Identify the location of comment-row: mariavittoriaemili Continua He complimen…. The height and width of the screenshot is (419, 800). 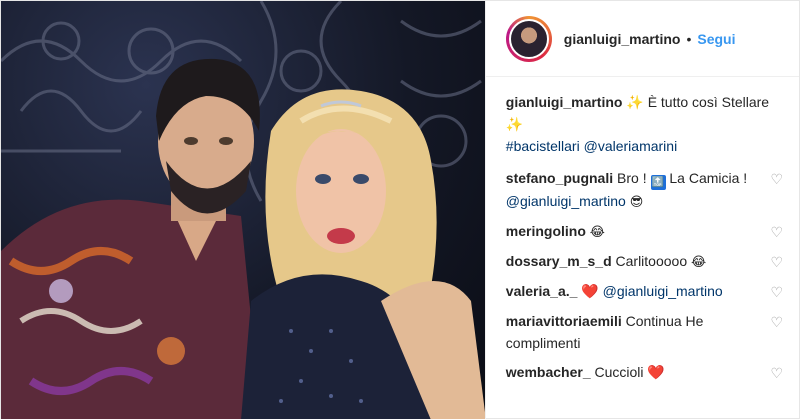
(644, 332).